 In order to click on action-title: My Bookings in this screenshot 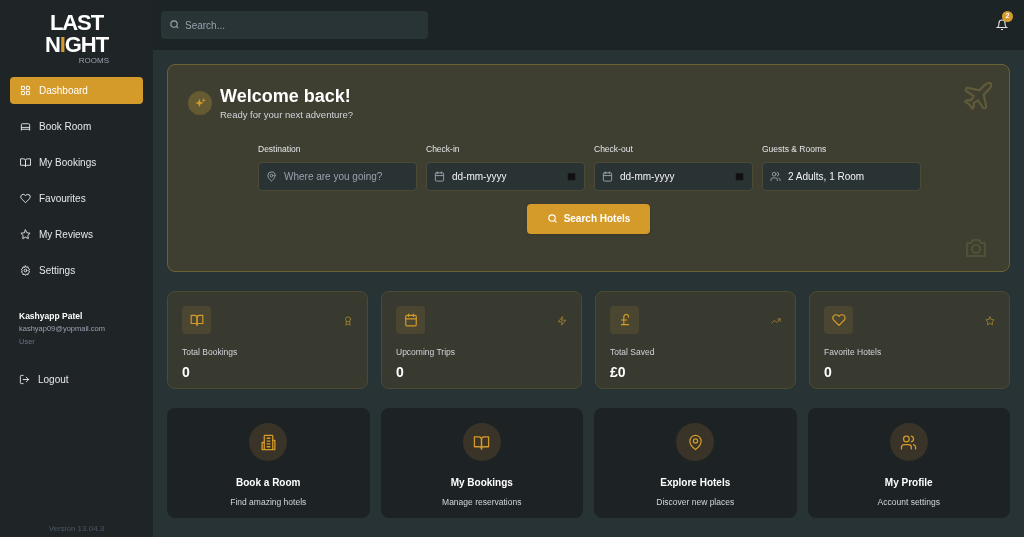, I will do `click(481, 483)`.